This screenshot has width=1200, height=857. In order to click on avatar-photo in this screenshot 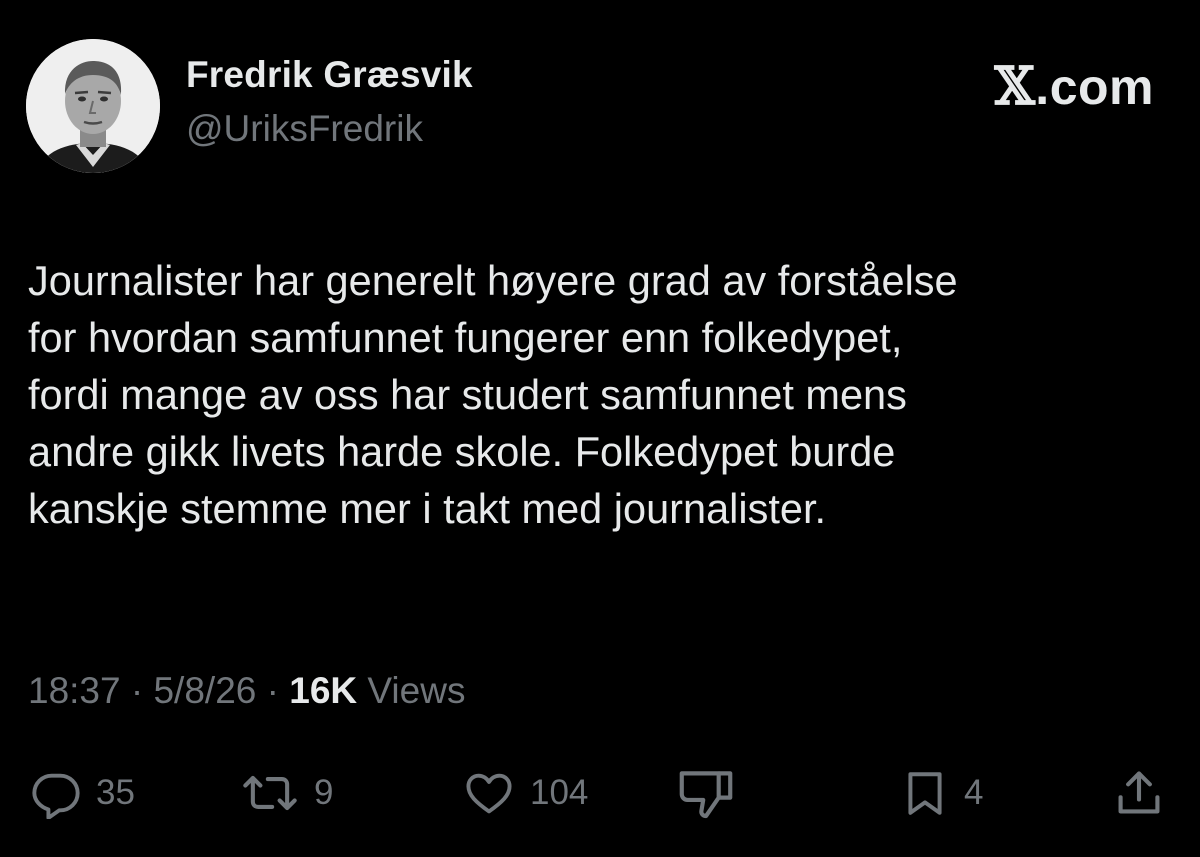, I will do `click(93, 106)`.